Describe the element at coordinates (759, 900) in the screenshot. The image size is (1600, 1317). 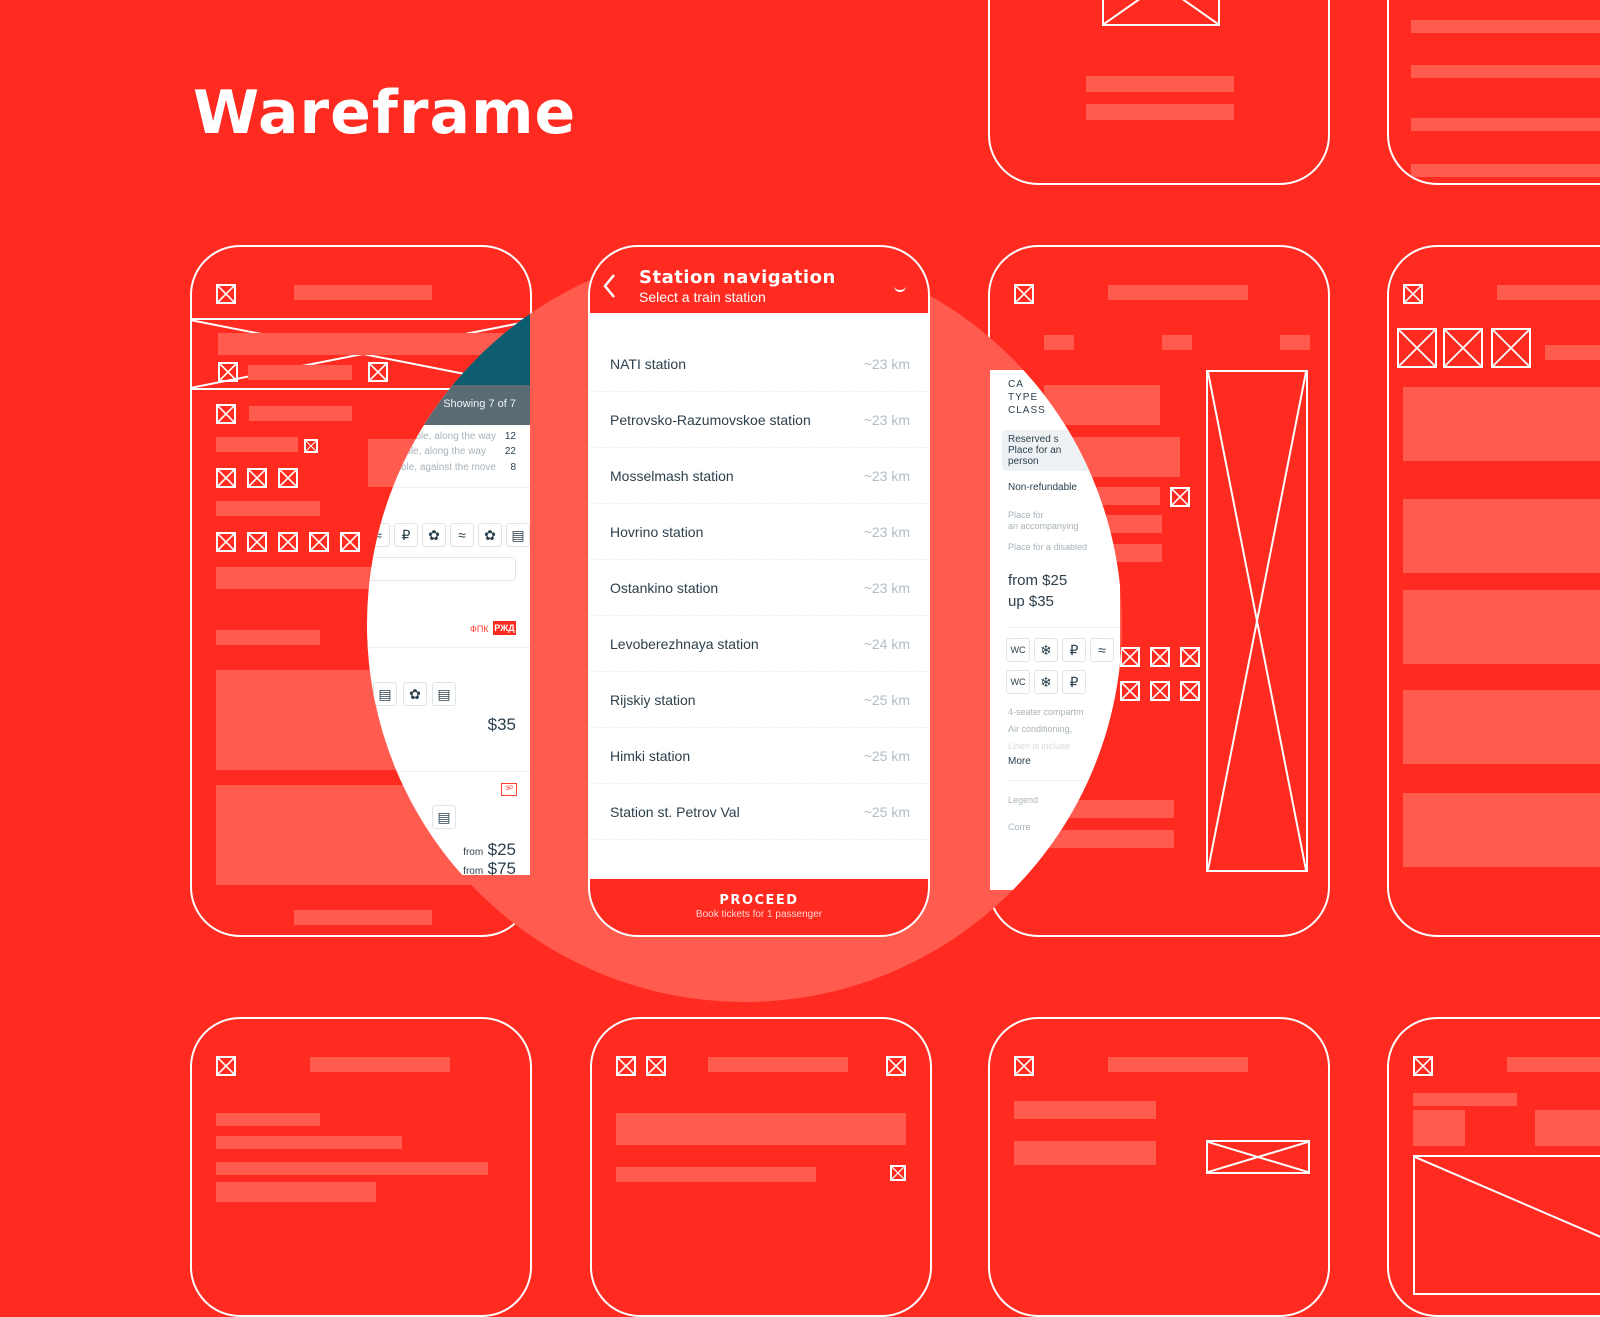
I see `proceed-label: PROCEED` at that location.